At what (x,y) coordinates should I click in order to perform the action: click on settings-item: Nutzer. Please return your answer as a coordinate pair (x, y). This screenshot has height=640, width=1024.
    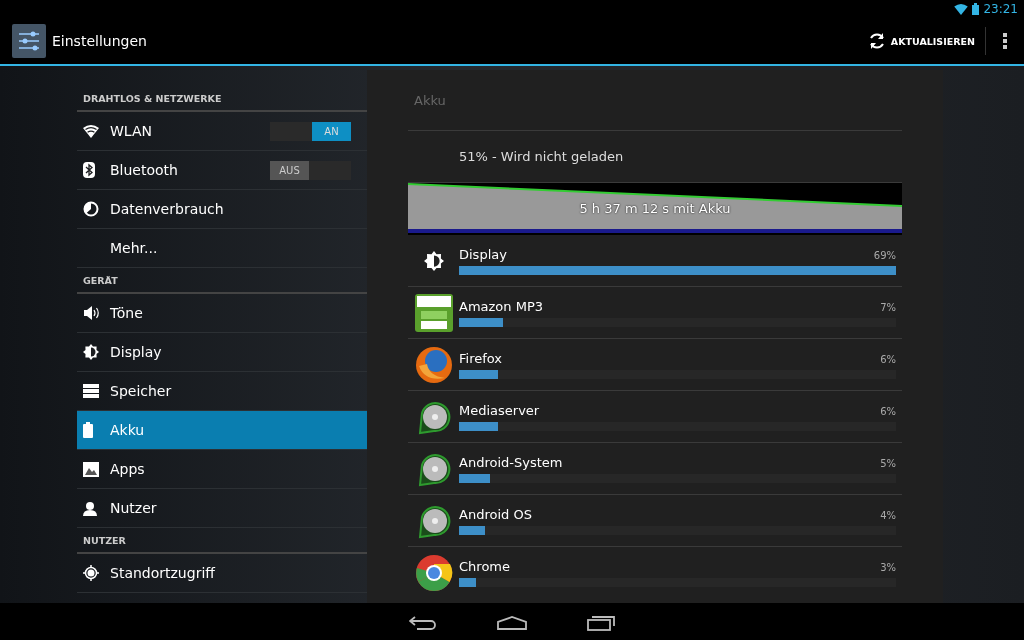
    Looking at the image, I should click on (222, 508).